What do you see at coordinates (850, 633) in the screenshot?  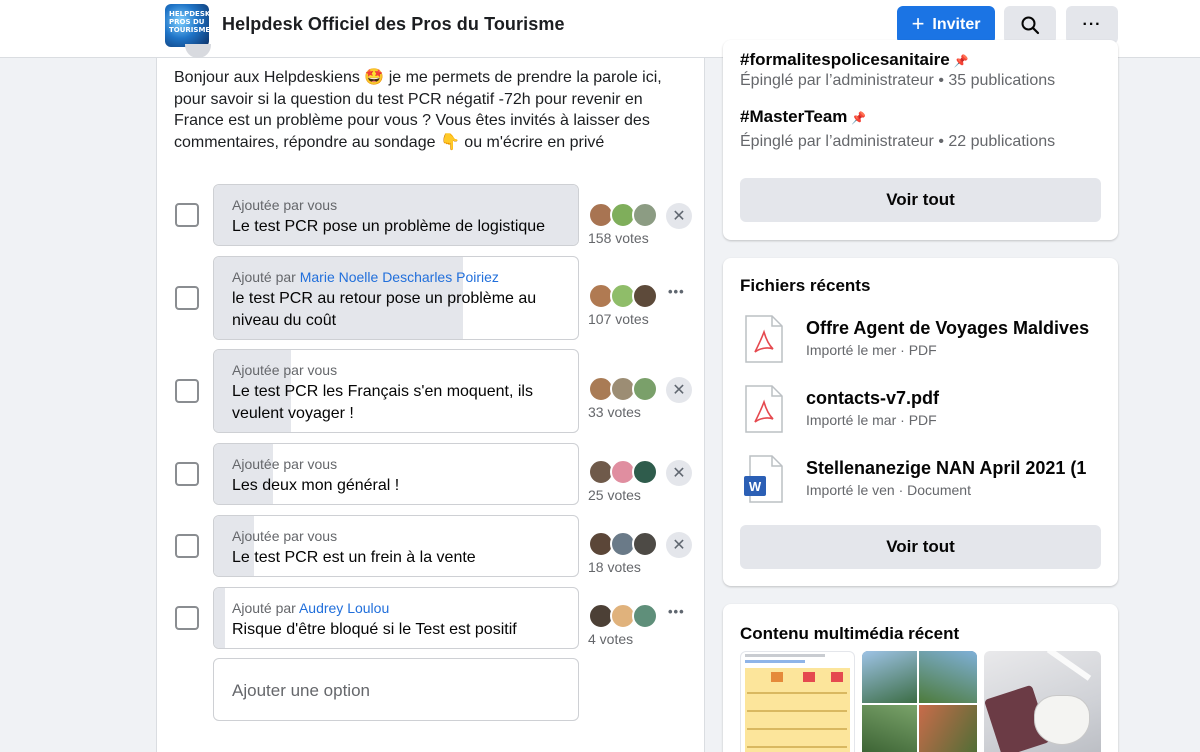 I see `recent-media-title: Contenu multimédia récent` at bounding box center [850, 633].